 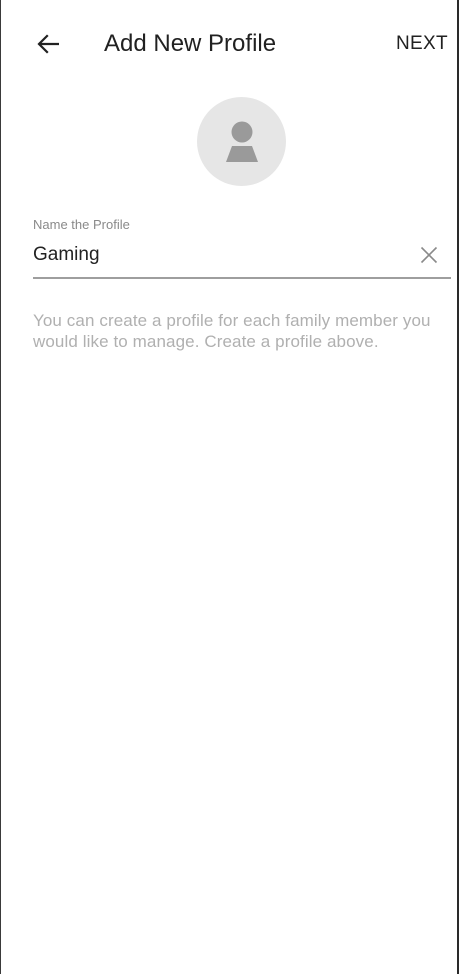 I want to click on input-underline, so click(x=242, y=278).